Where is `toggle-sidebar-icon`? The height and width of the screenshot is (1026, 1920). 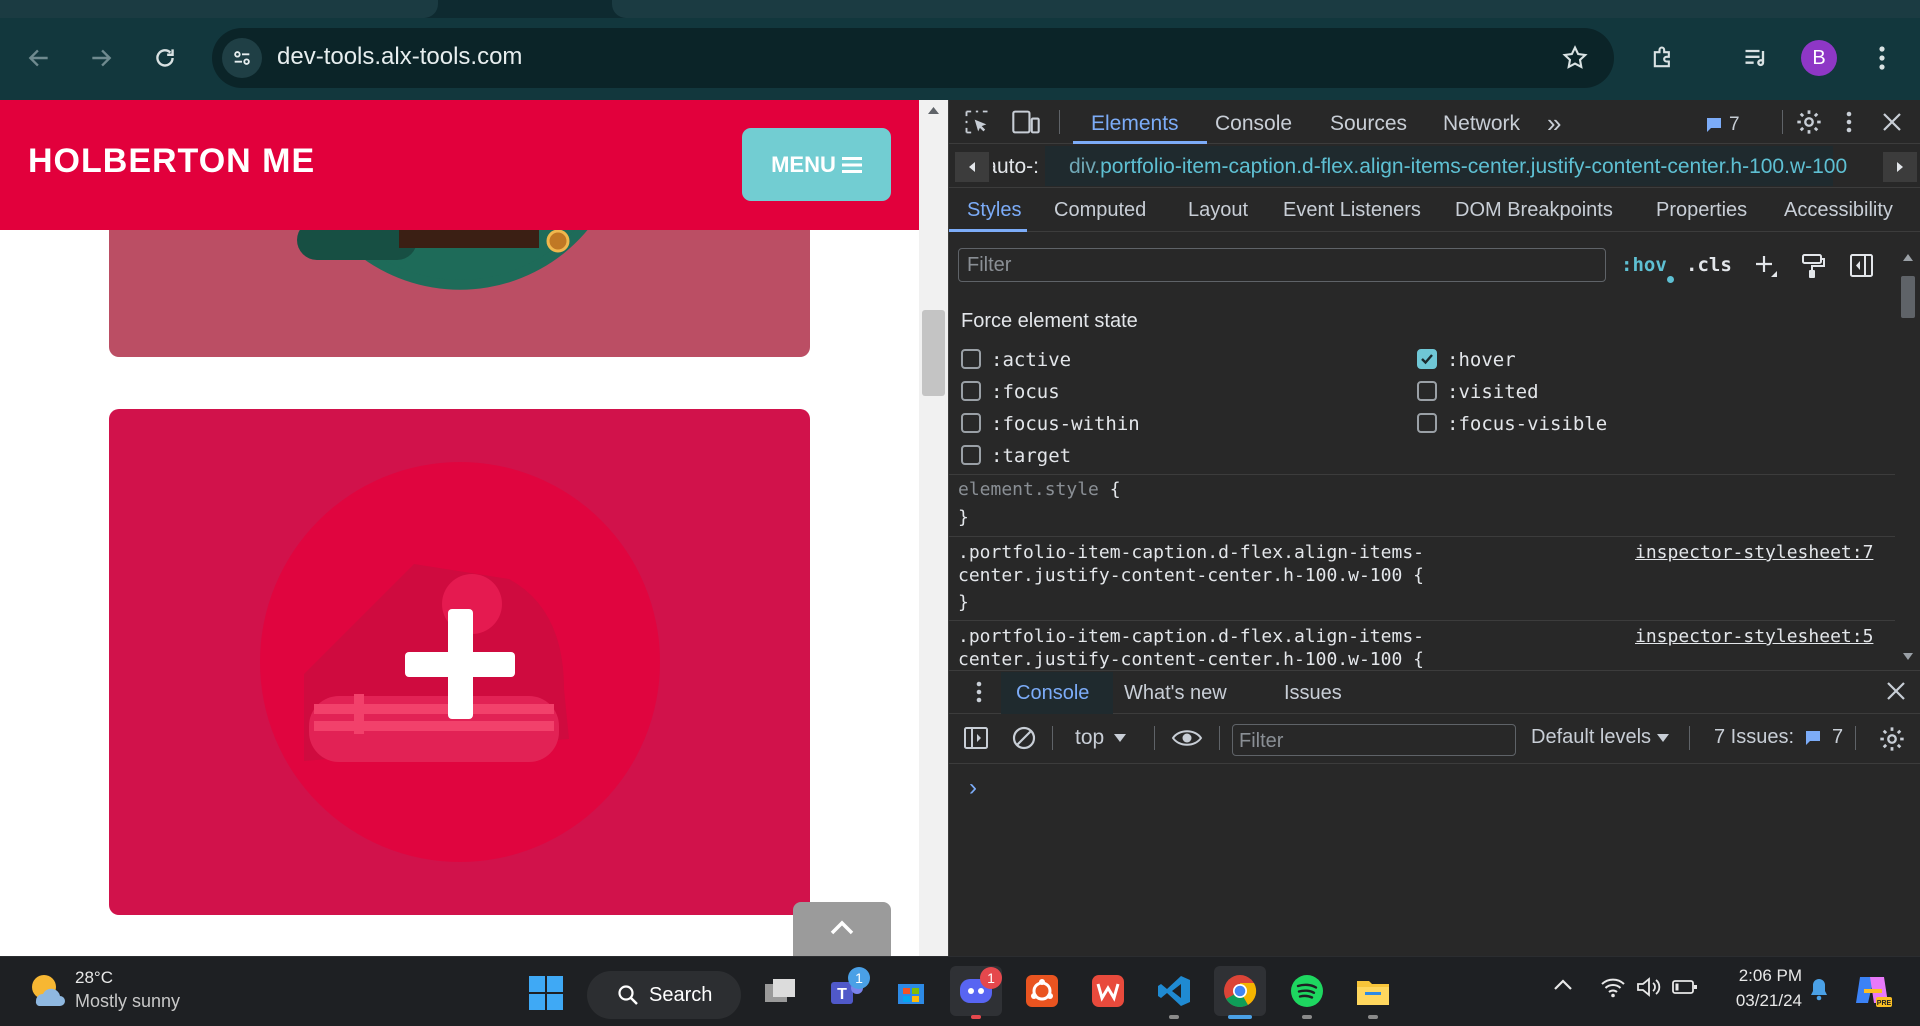
toggle-sidebar-icon is located at coordinates (1862, 268).